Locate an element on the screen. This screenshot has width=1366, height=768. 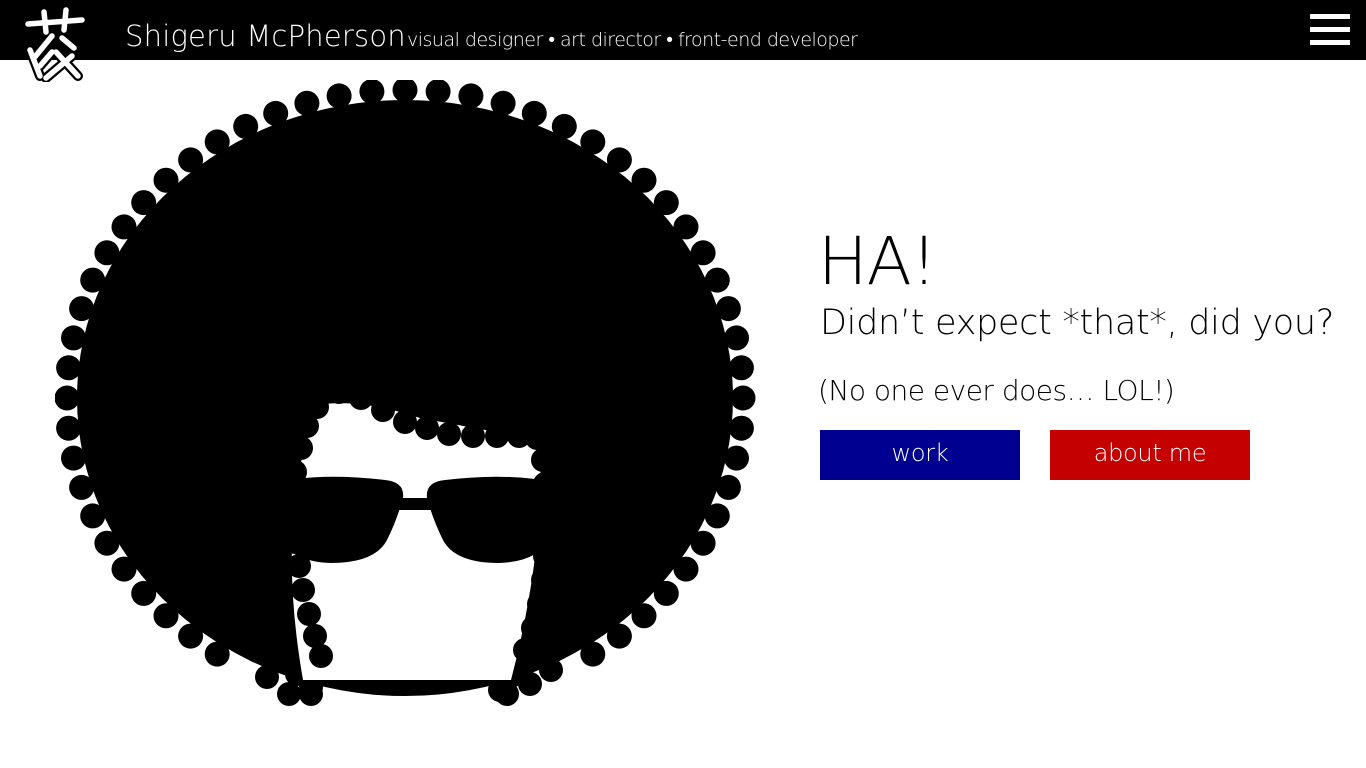
subhead: Didn’t expect *that*, did you? is located at coordinates (1077, 323).